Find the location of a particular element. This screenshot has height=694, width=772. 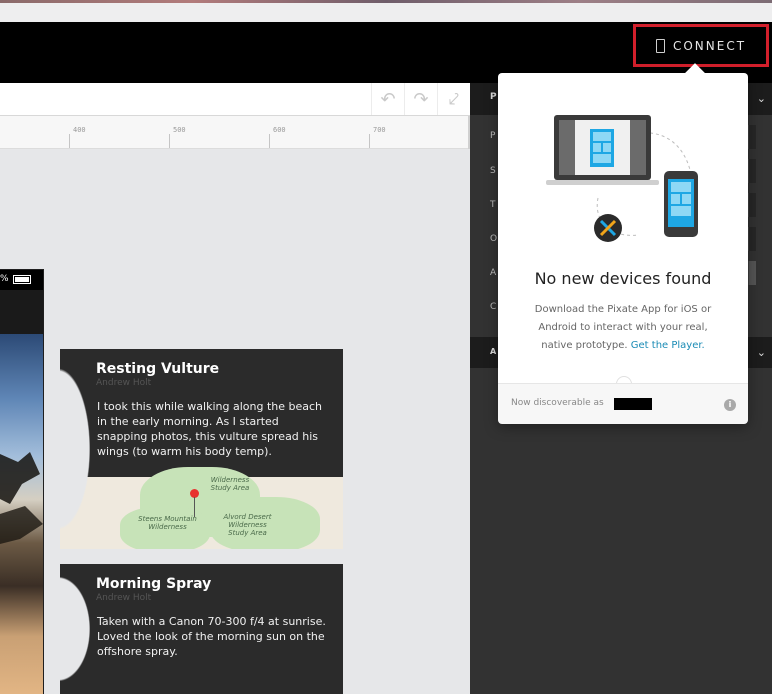

popover-footer: Now discoverable as i is located at coordinates (623, 403).